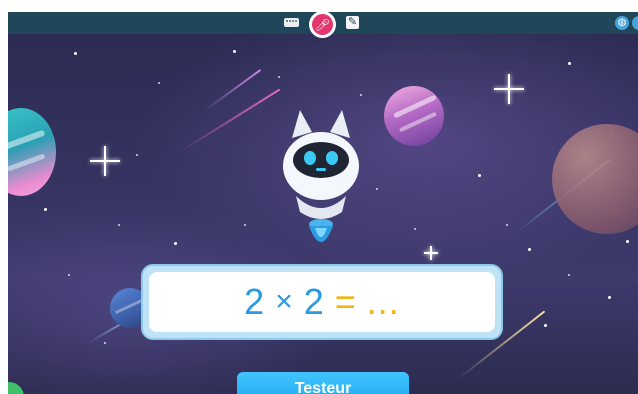 The height and width of the screenshot is (394, 638). I want to click on microphone-icon: 🎤︎, so click(322, 24).